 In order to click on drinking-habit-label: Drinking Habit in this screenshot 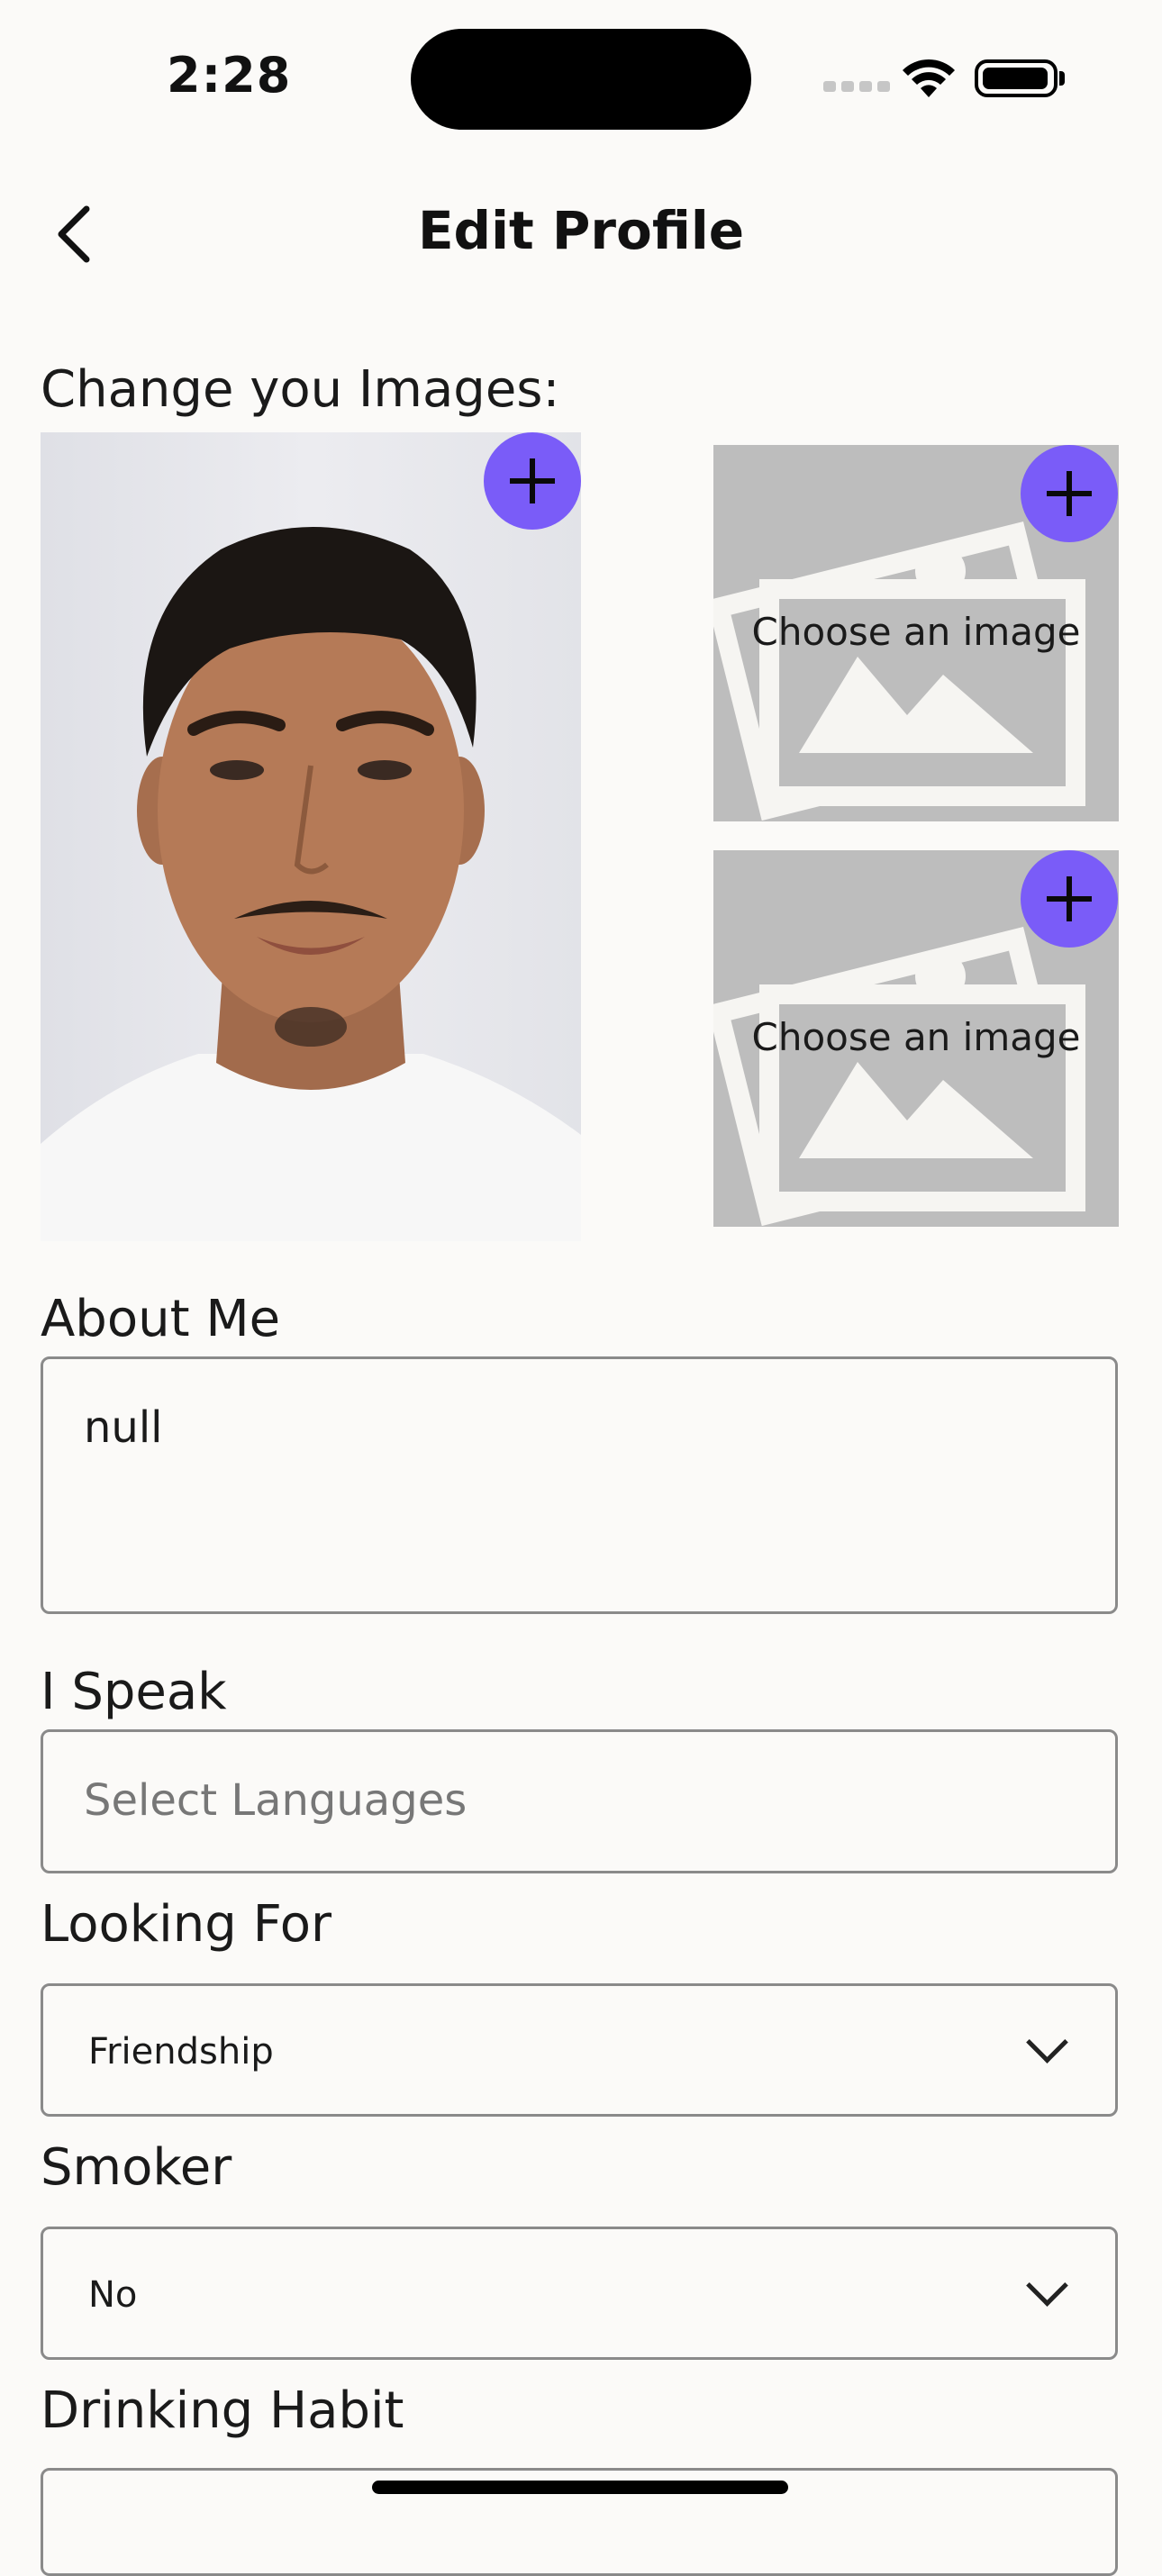, I will do `click(223, 2410)`.